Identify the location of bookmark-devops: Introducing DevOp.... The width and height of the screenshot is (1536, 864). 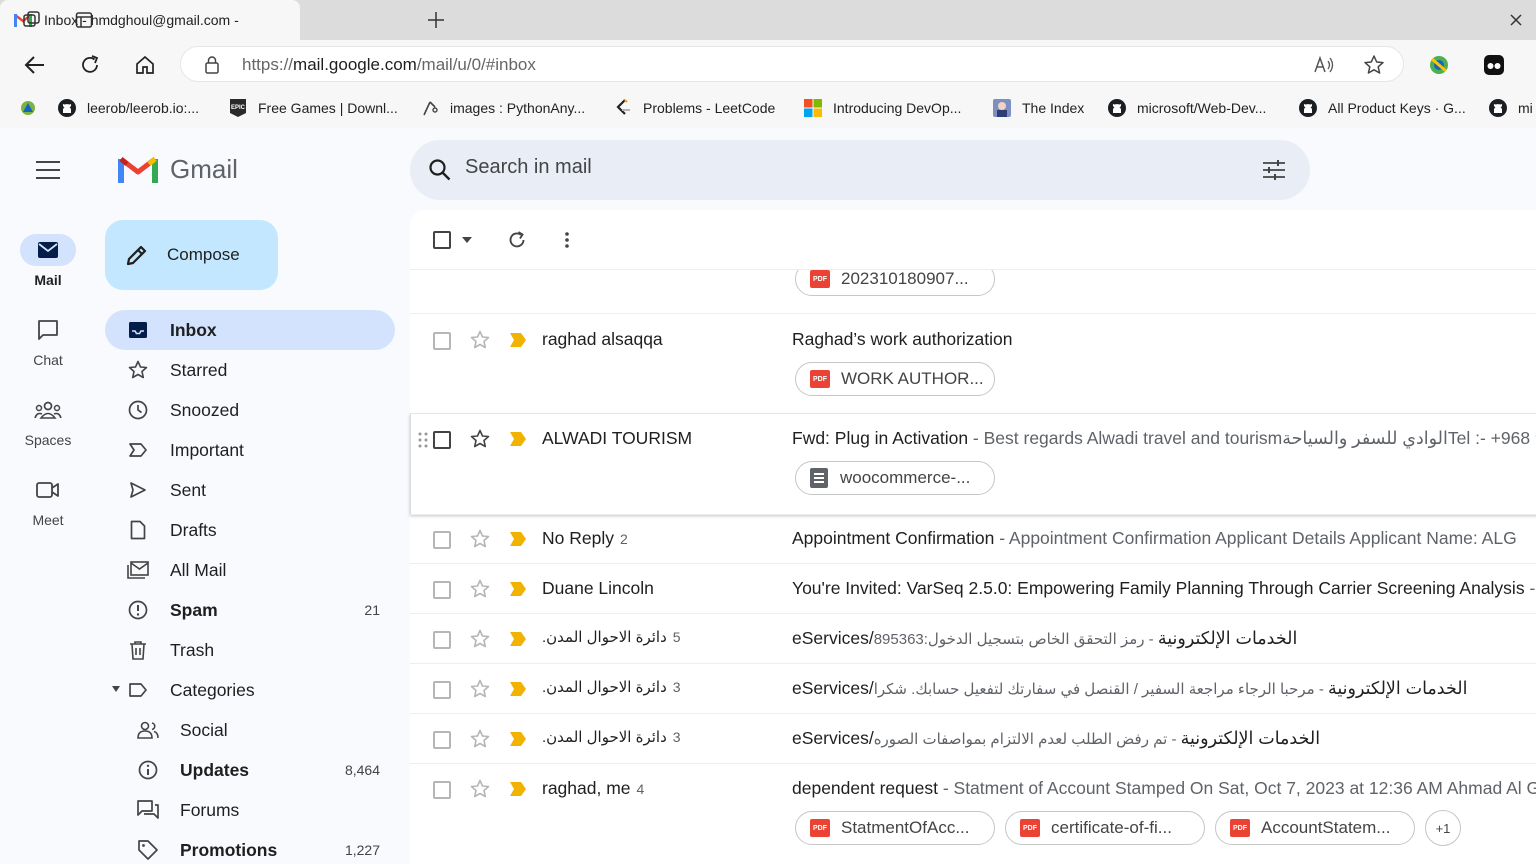
(882, 108).